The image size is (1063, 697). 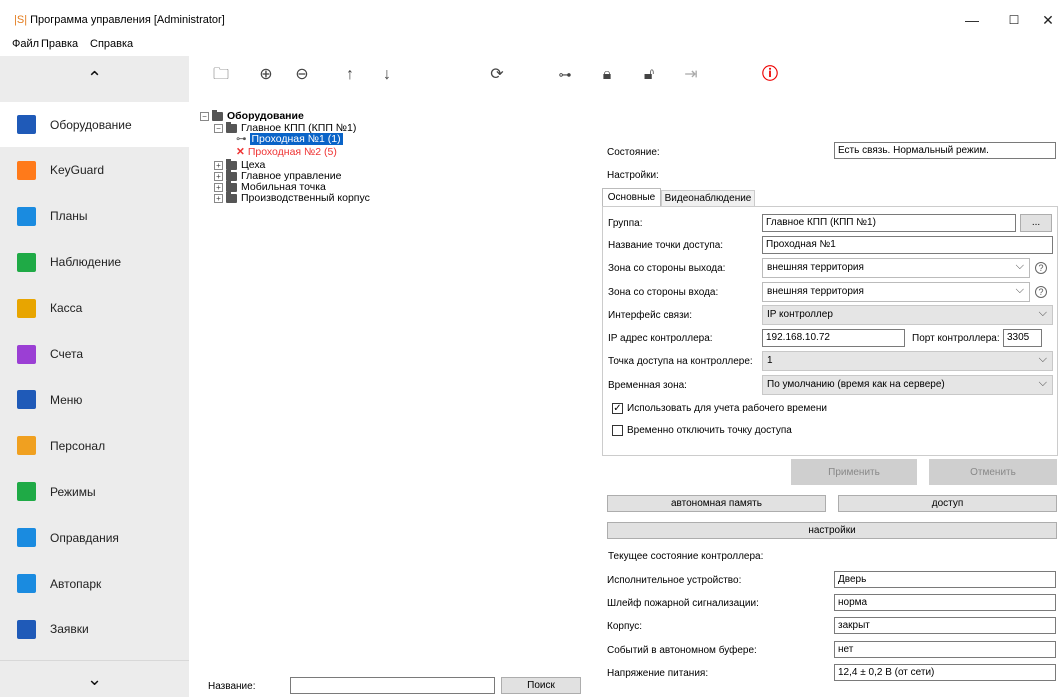 What do you see at coordinates (94, 629) in the screenshot?
I see `sidebar-item-11: Заявки` at bounding box center [94, 629].